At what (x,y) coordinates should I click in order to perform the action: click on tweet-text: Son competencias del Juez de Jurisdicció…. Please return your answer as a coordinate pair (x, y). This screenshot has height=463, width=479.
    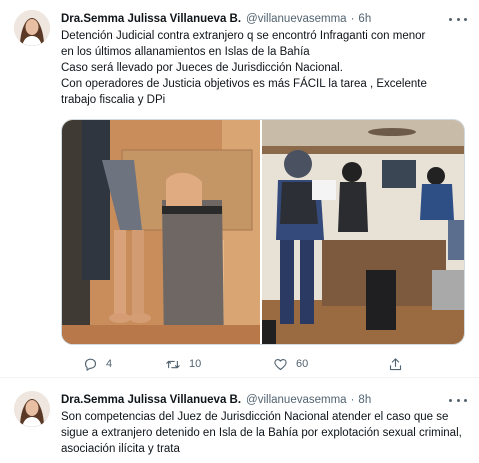
    Looking at the image, I should click on (263, 433).